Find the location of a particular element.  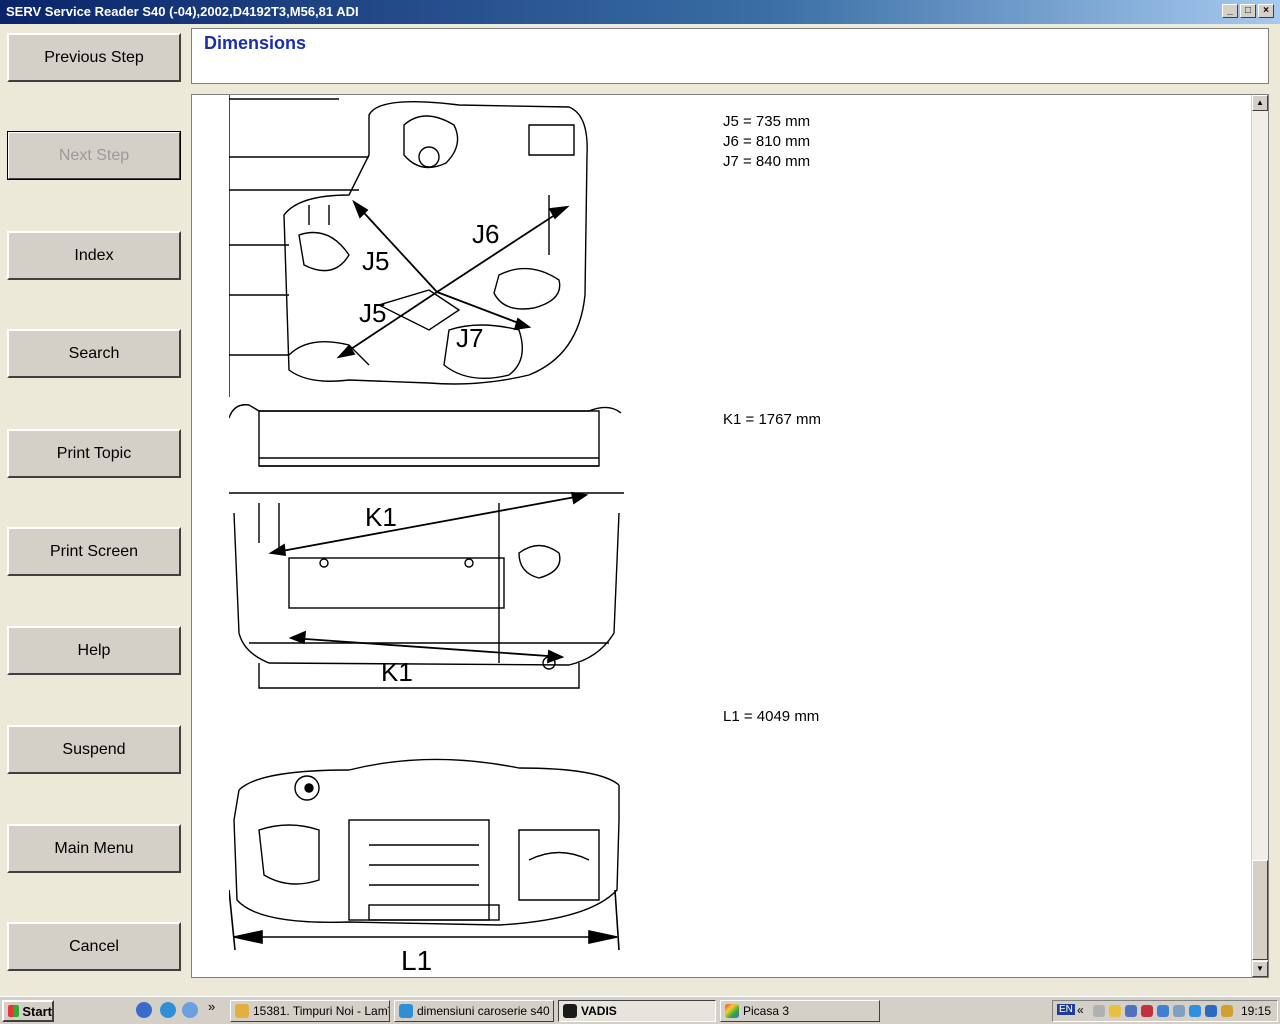

print-screen-button: Print Screen is located at coordinates (94, 551).